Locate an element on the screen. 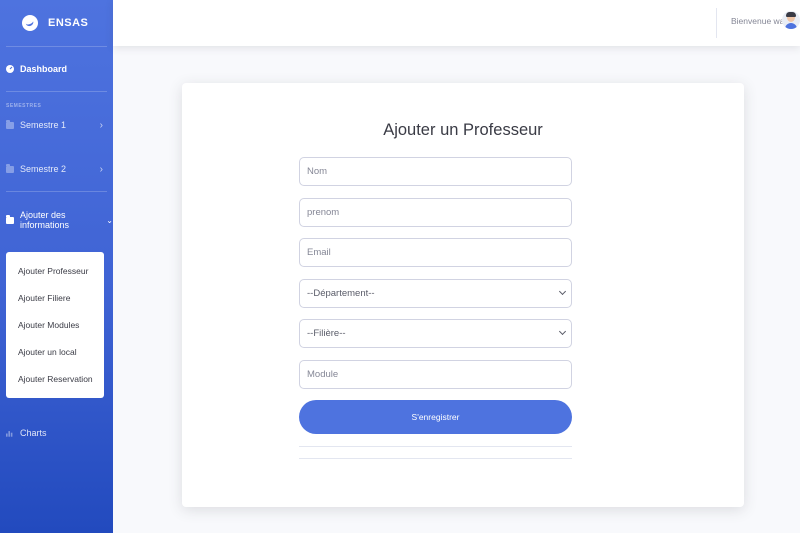  submenu-item-ajouter-reservation: Ajouter Reservation is located at coordinates (55, 383).